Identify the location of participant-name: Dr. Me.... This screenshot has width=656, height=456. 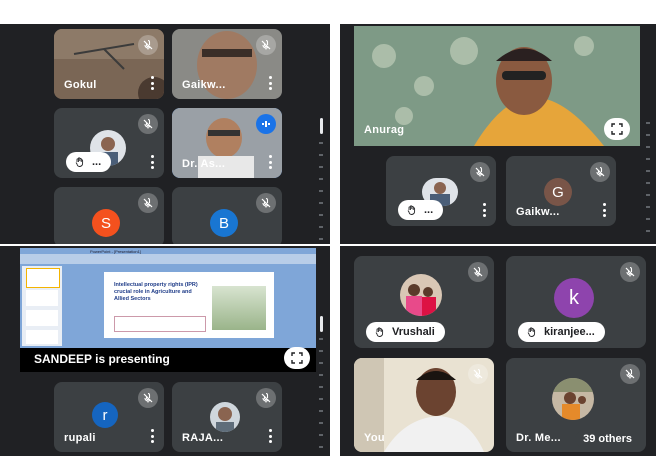
(538, 438).